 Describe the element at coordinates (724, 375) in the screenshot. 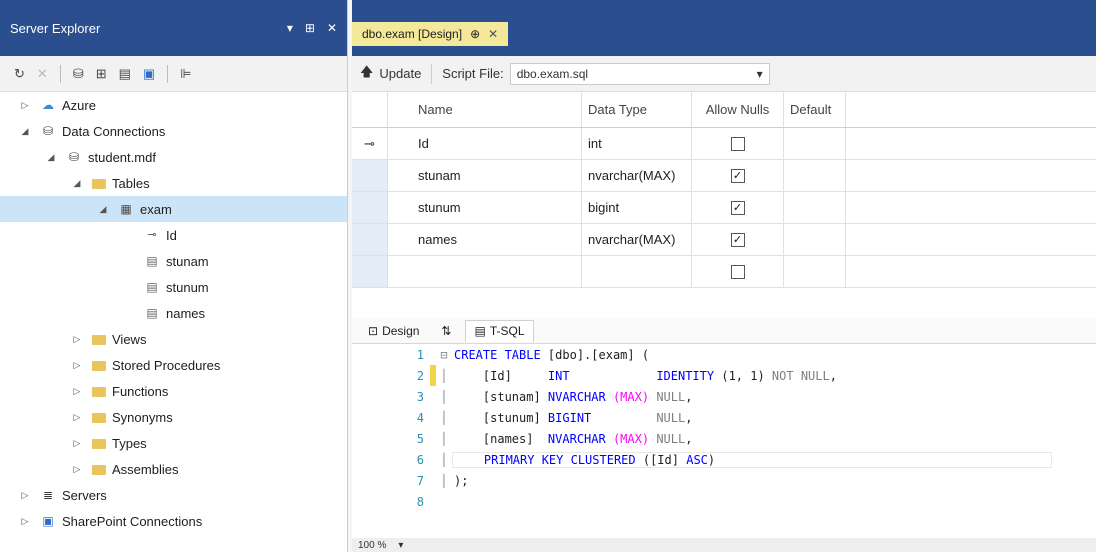

I see `code-line: 2 │ [Id] INT IDENTITY (1, 1) NOT NULL,` at that location.